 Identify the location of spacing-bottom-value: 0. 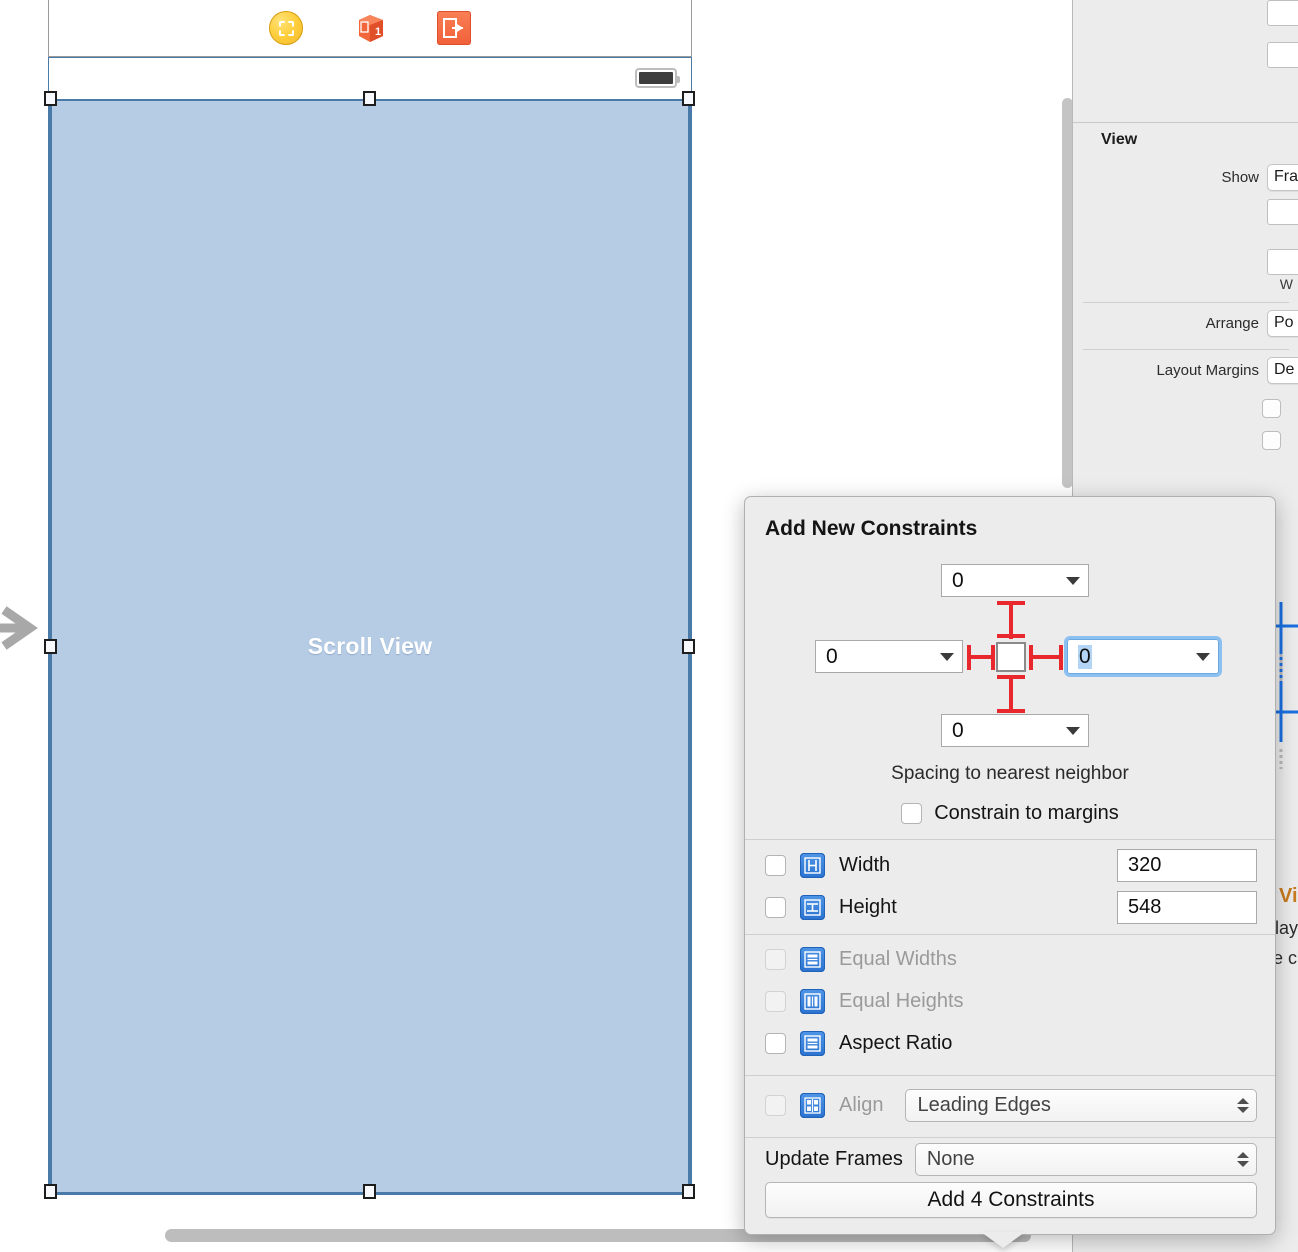
(958, 730).